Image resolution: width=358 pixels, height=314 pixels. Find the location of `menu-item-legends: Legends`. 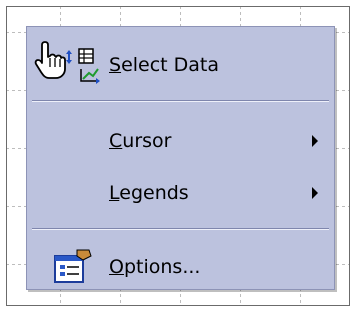

menu-item-legends: Legends is located at coordinates (180, 193).